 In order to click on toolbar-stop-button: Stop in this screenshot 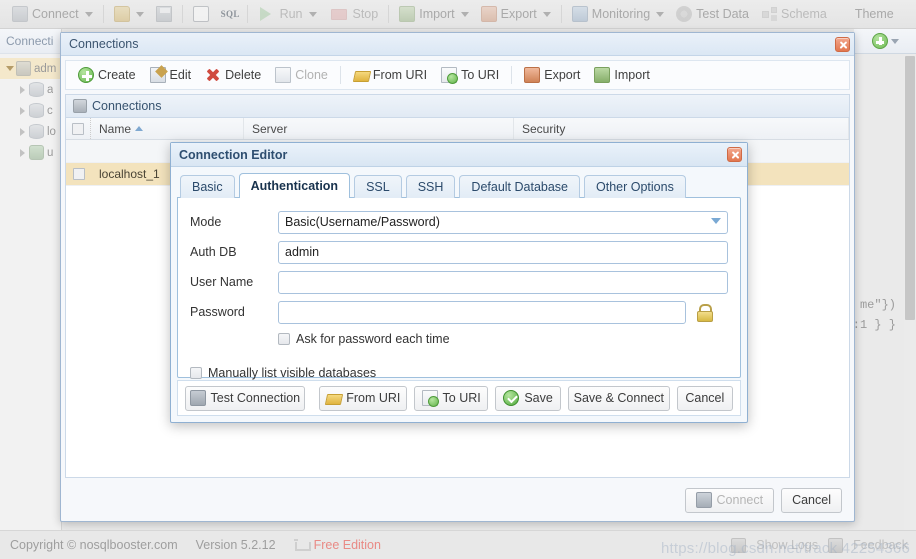, I will do `click(354, 14)`.